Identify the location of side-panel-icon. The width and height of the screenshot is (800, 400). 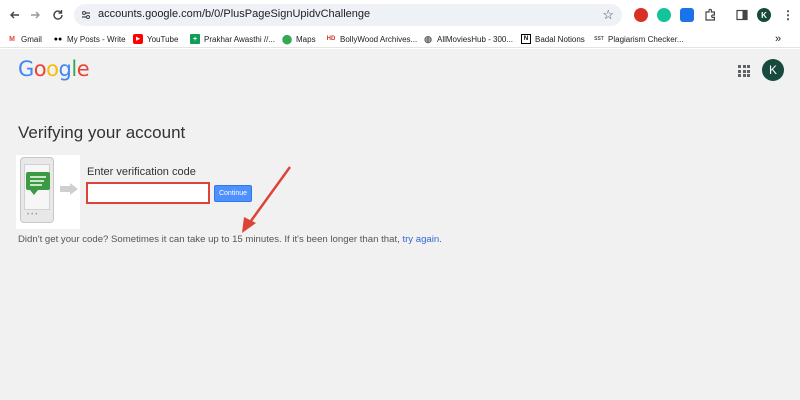
(742, 15).